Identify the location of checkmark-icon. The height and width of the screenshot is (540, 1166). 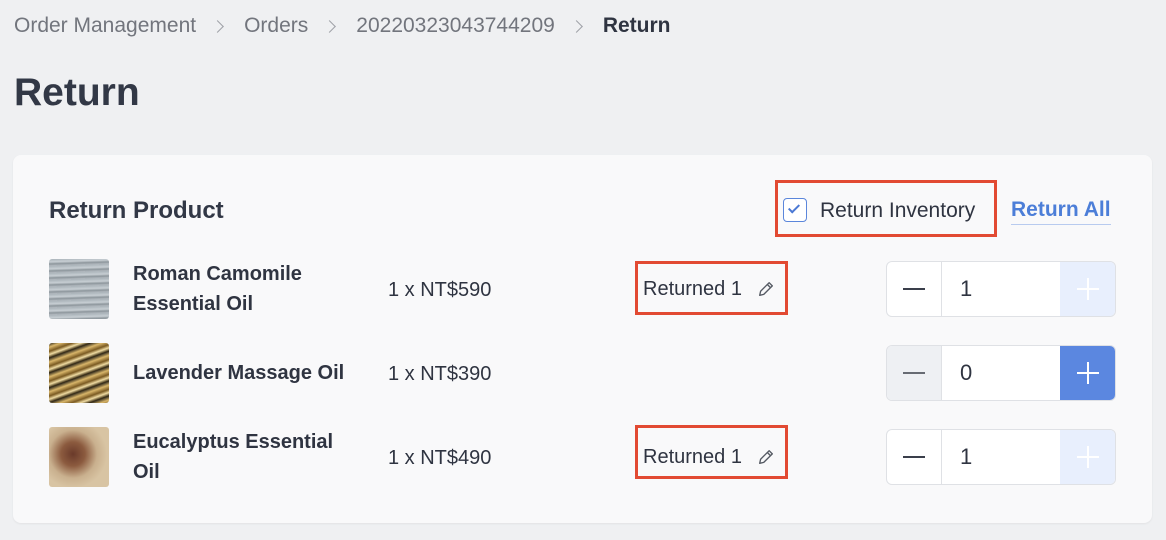
(794, 207).